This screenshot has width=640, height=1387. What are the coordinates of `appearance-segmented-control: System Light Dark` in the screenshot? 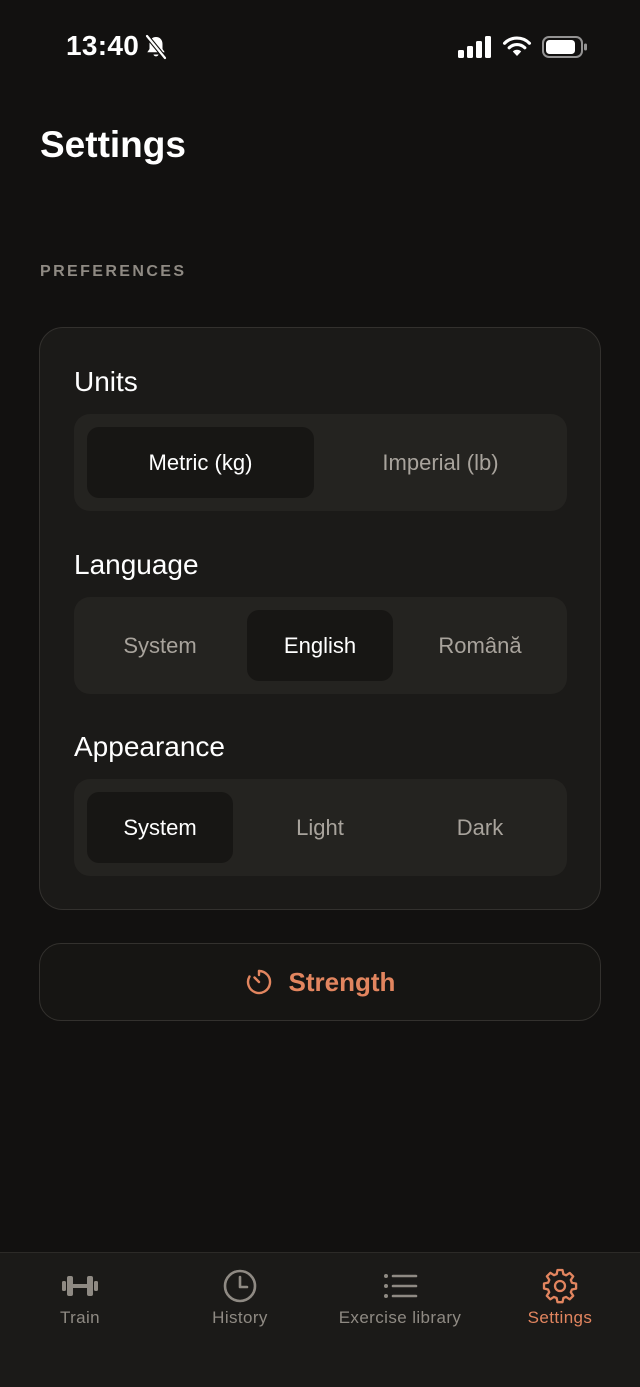 It's located at (320, 827).